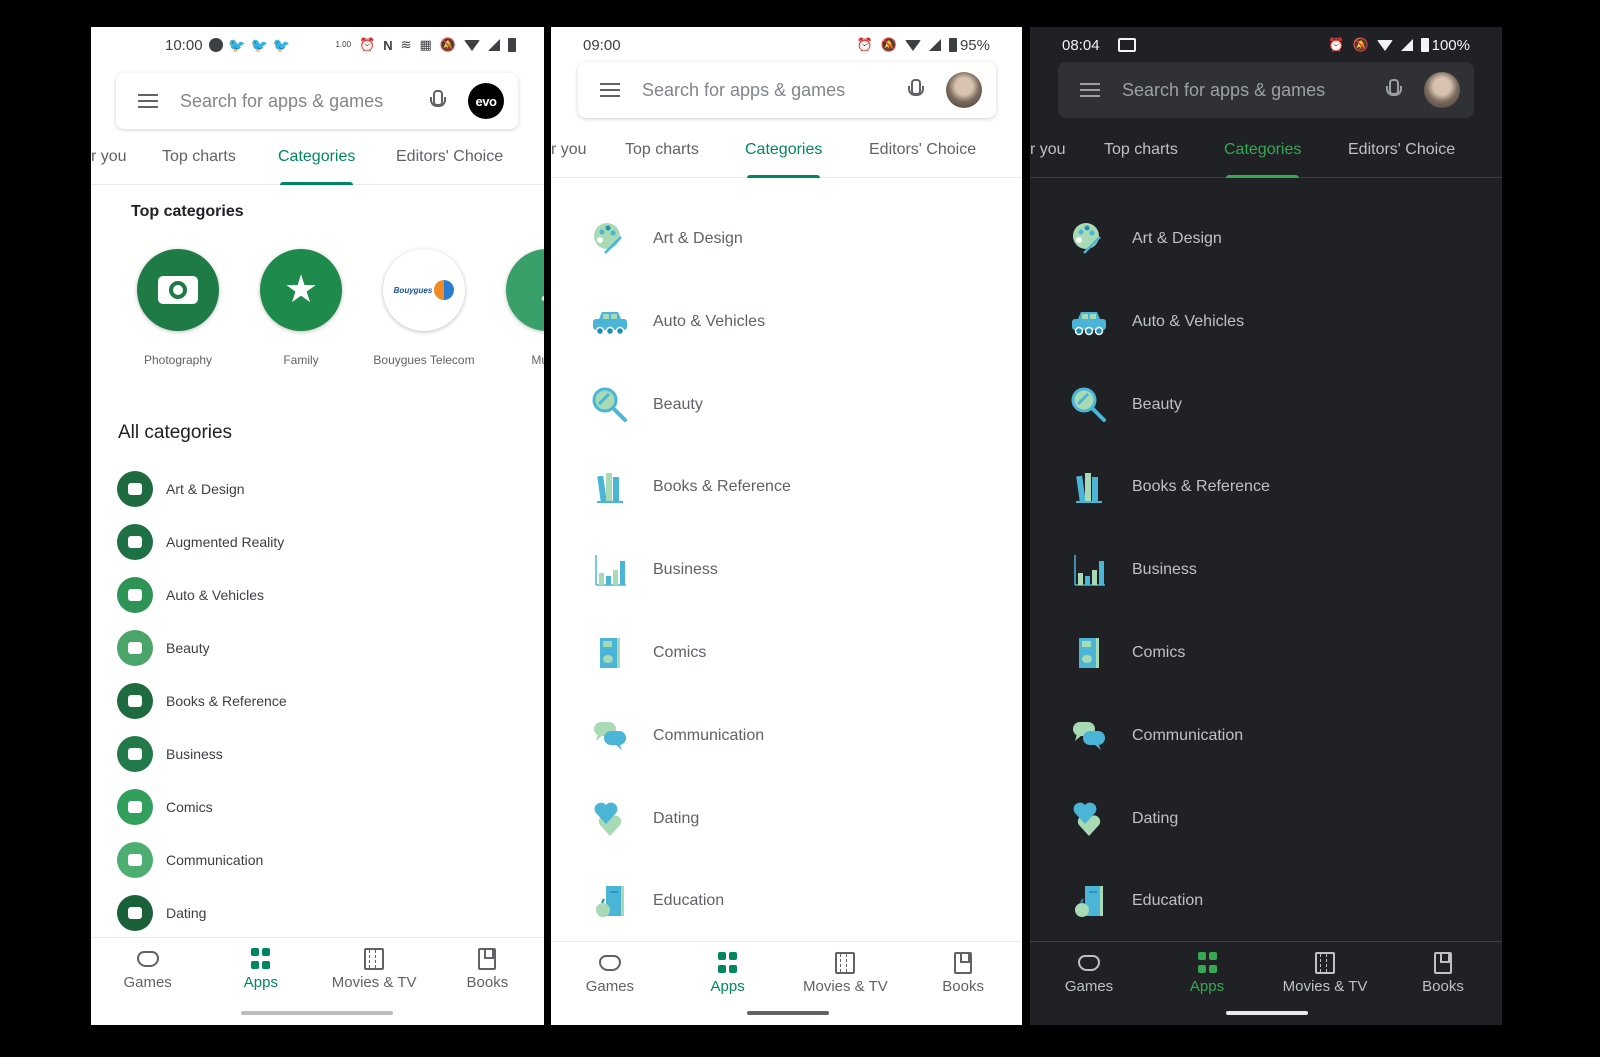  What do you see at coordinates (187, 211) in the screenshot?
I see `top-categories-heading: Top categories` at bounding box center [187, 211].